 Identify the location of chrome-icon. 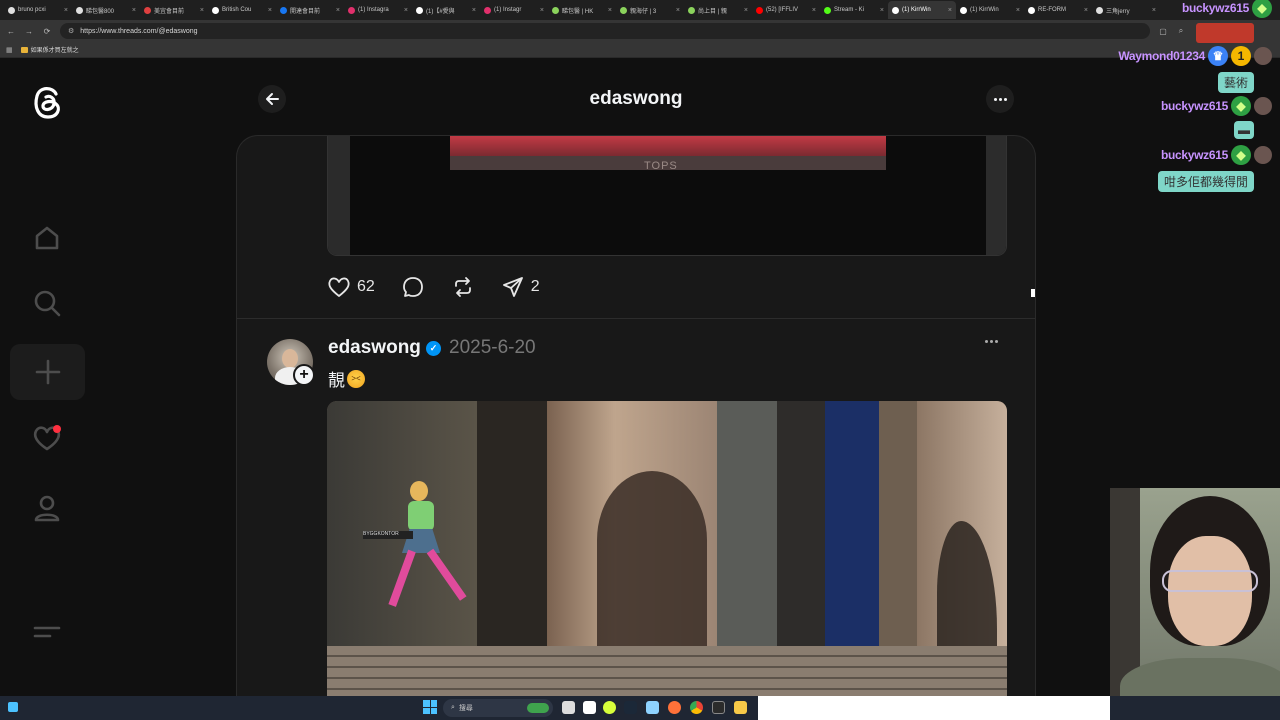
(696, 707).